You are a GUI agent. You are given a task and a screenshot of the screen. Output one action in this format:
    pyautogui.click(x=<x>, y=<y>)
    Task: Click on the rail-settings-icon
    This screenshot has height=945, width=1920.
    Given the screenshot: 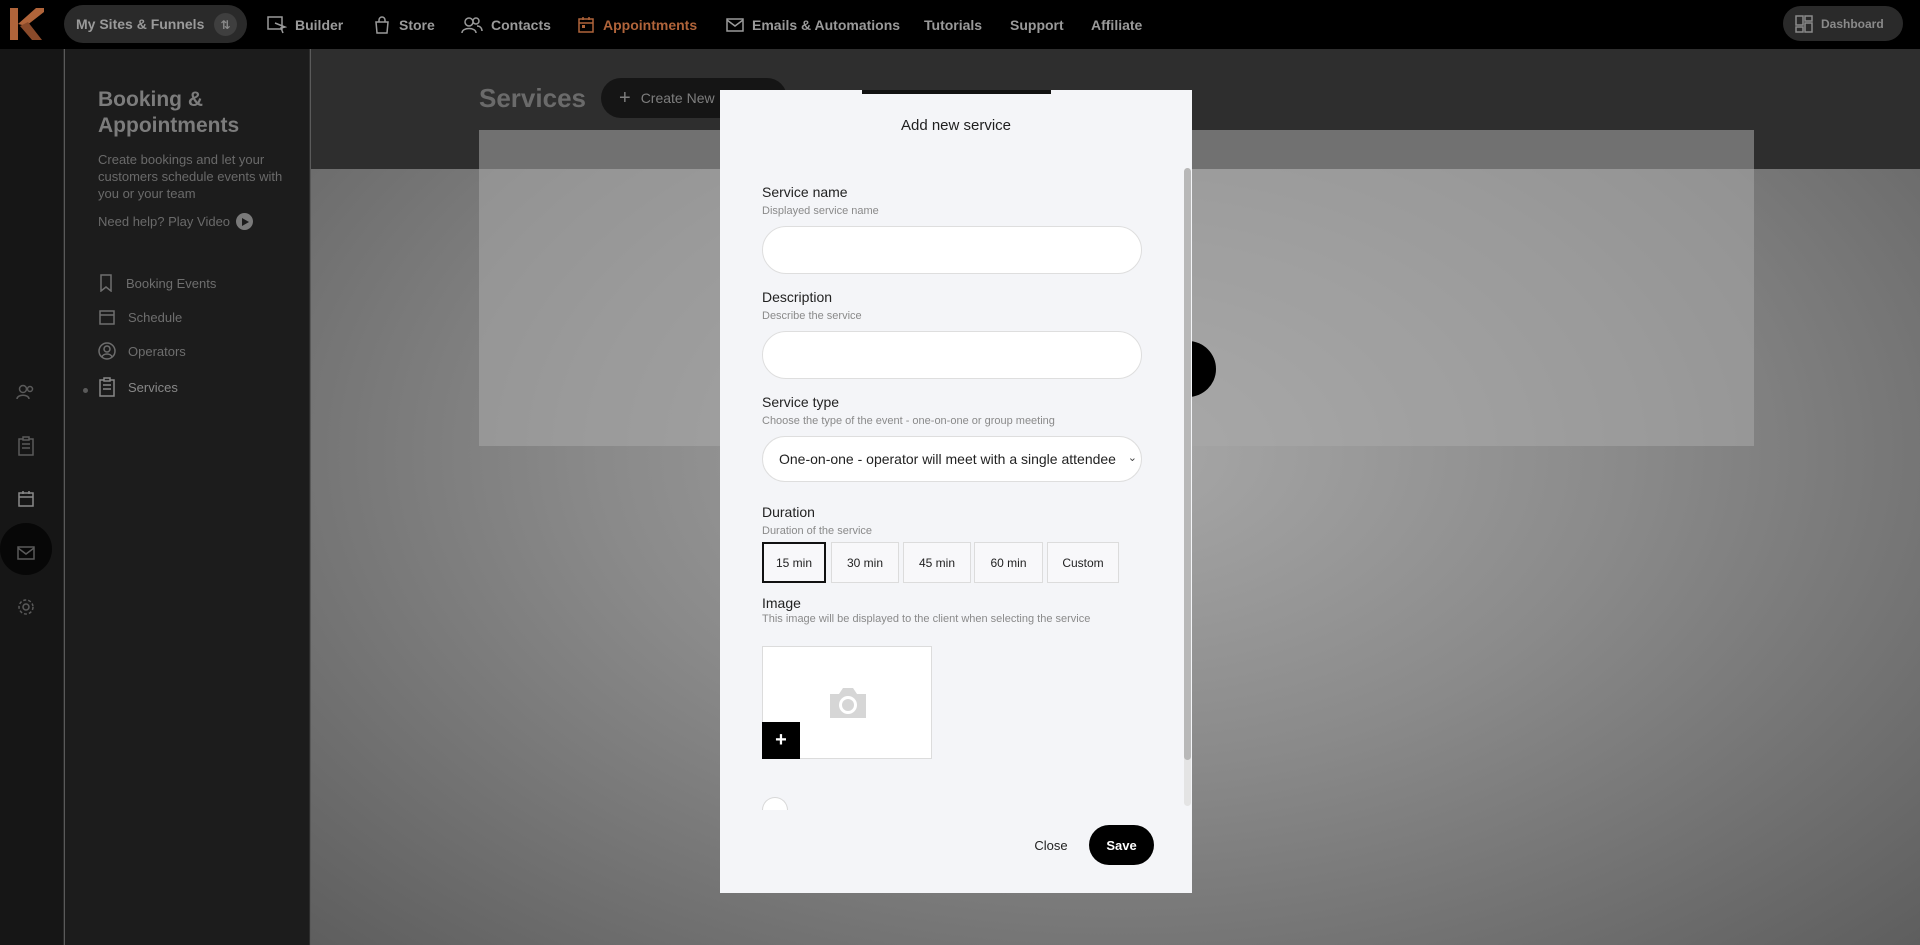 What is the action you would take?
    pyautogui.click(x=26, y=607)
    